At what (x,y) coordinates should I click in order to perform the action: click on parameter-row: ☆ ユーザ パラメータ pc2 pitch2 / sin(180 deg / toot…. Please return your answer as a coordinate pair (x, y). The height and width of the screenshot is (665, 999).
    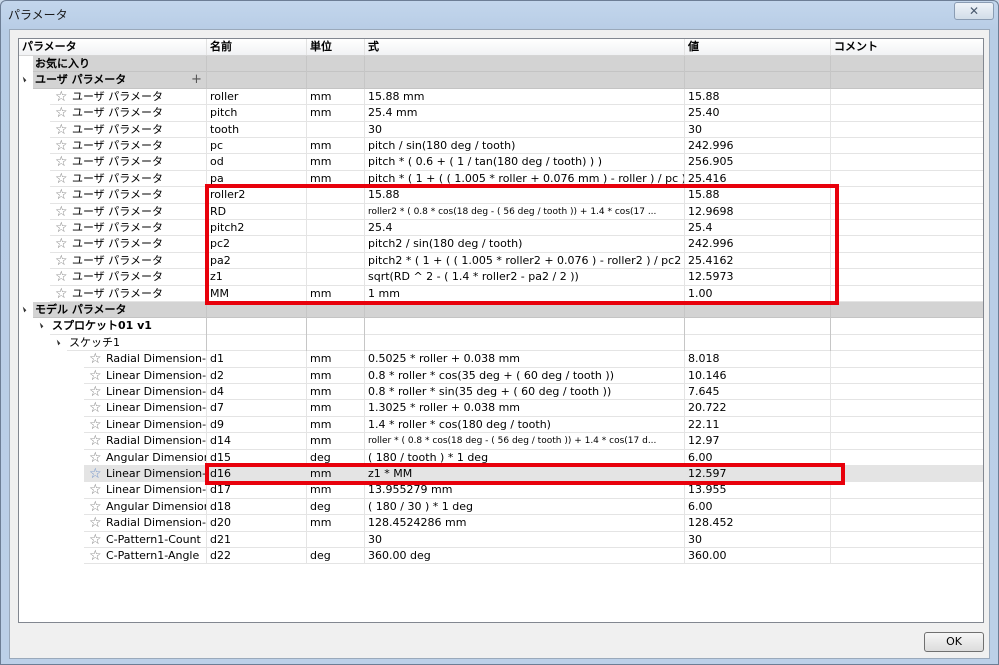
    Looking at the image, I should click on (516, 244).